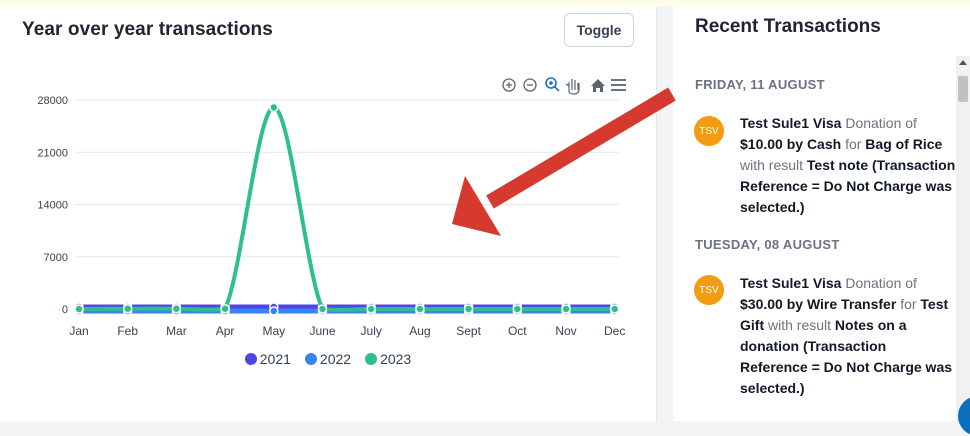  What do you see at coordinates (760, 84) in the screenshot?
I see `date-heading: FRIDAY, 11 AUGUST` at bounding box center [760, 84].